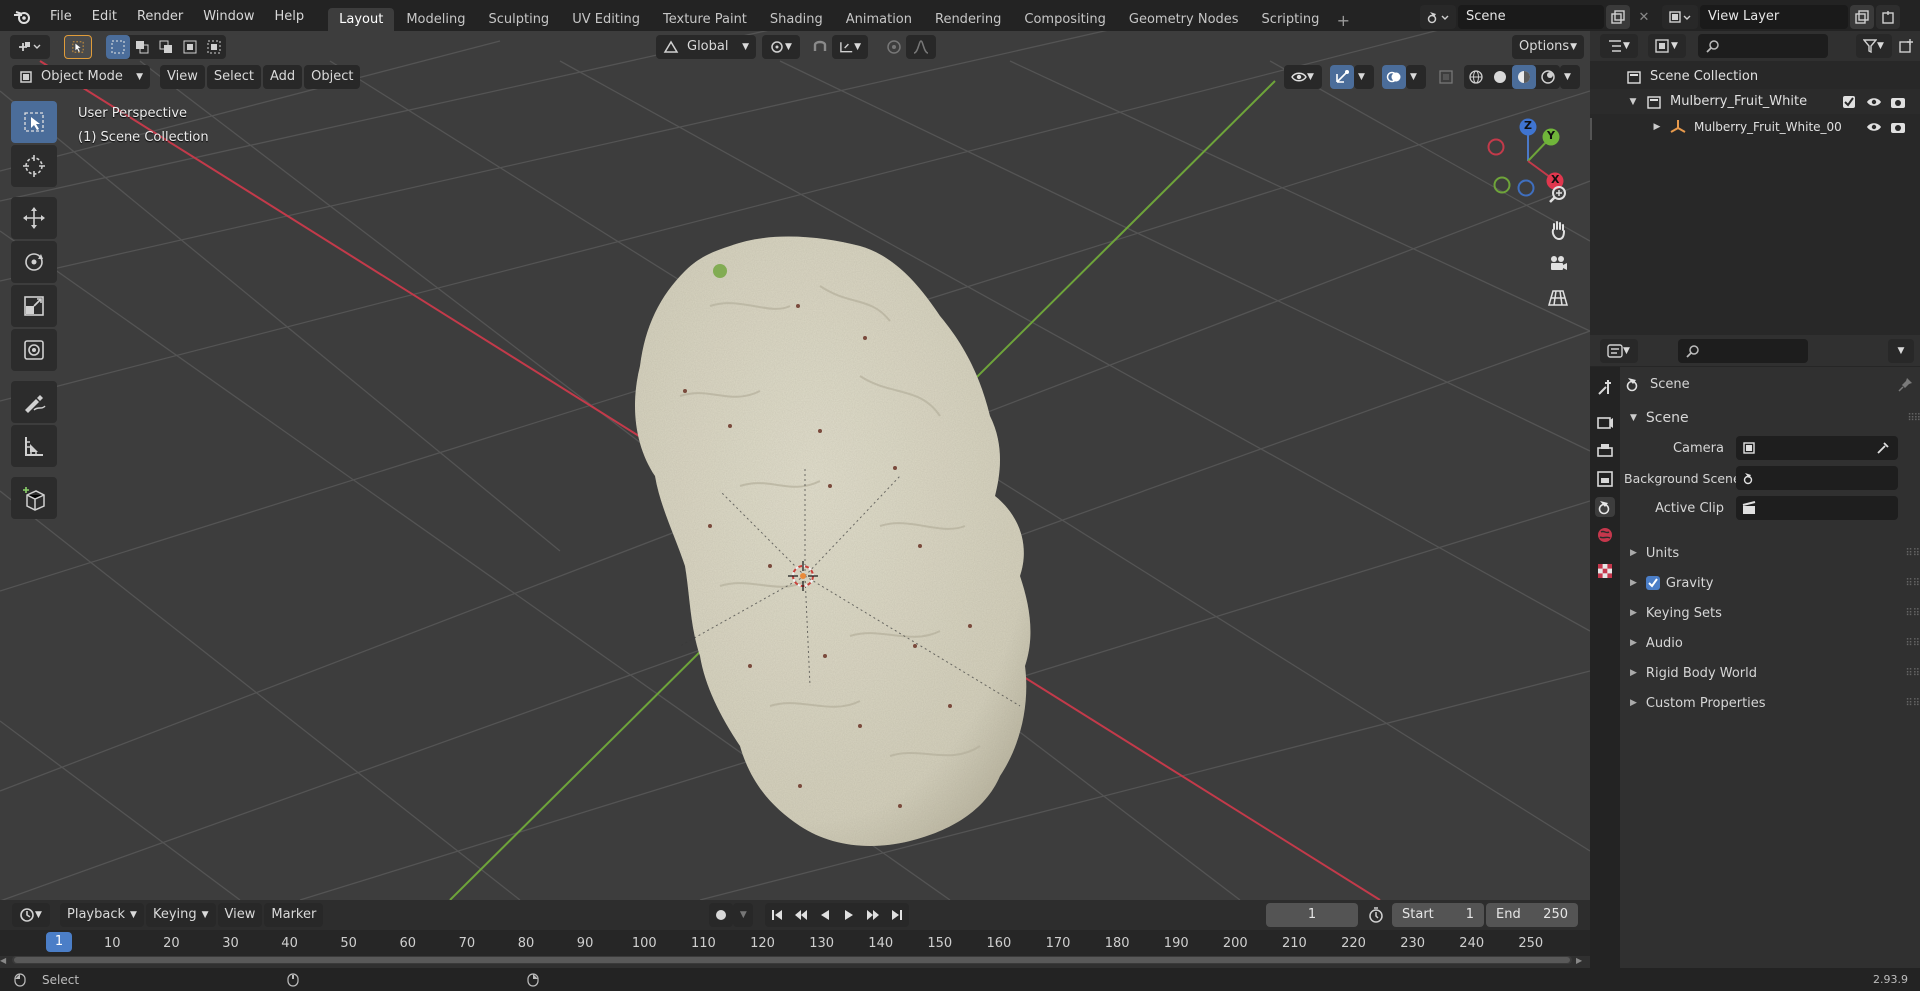 This screenshot has height=991, width=1920. I want to click on tab-layout: Layout, so click(361, 20).